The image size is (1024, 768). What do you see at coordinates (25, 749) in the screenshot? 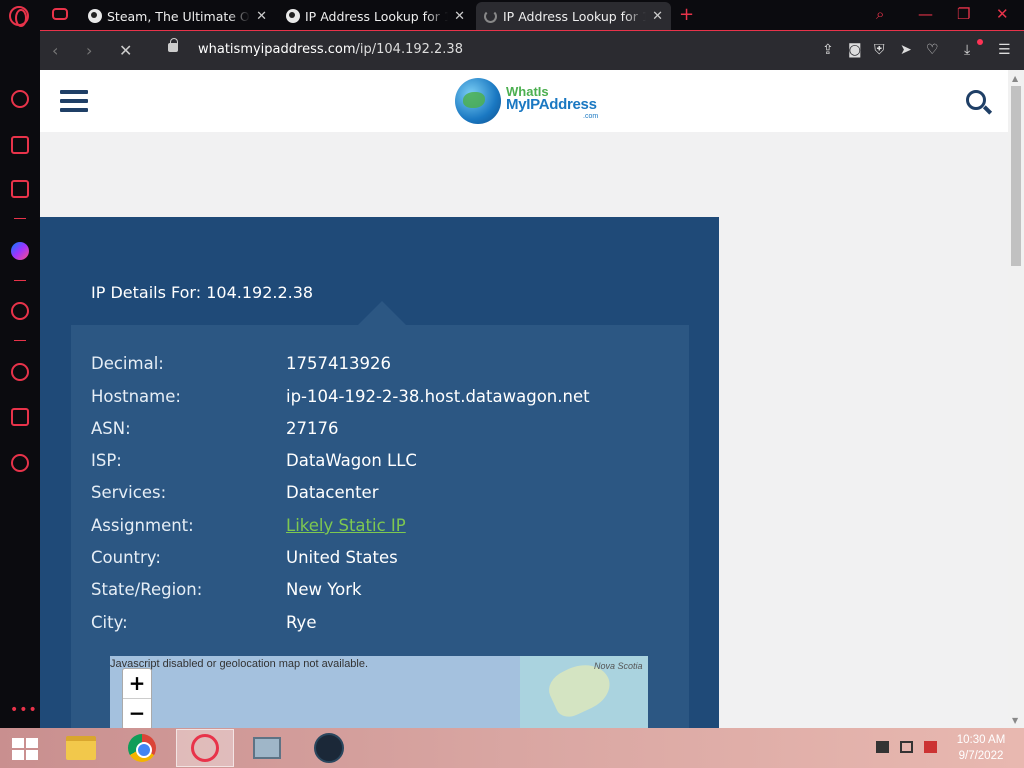
I see `windows-start-icon` at bounding box center [25, 749].